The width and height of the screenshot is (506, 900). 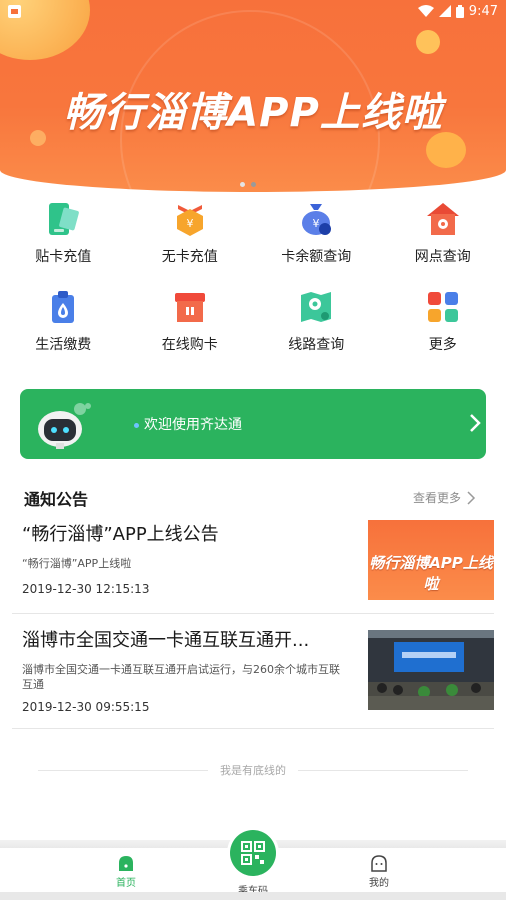 I want to click on robot-mascot-icon, so click(x=64, y=426).